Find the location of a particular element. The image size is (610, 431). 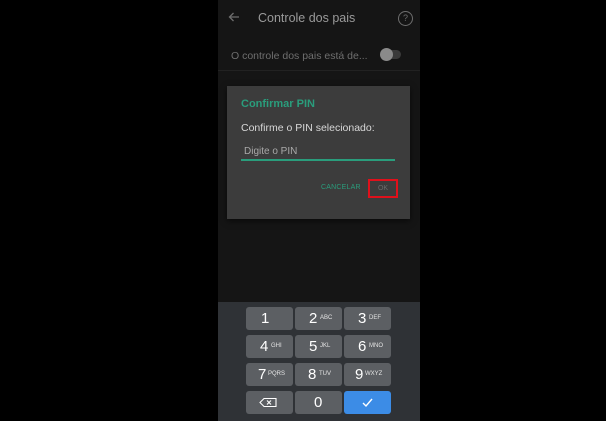

key-letters: JKL is located at coordinates (325, 346).